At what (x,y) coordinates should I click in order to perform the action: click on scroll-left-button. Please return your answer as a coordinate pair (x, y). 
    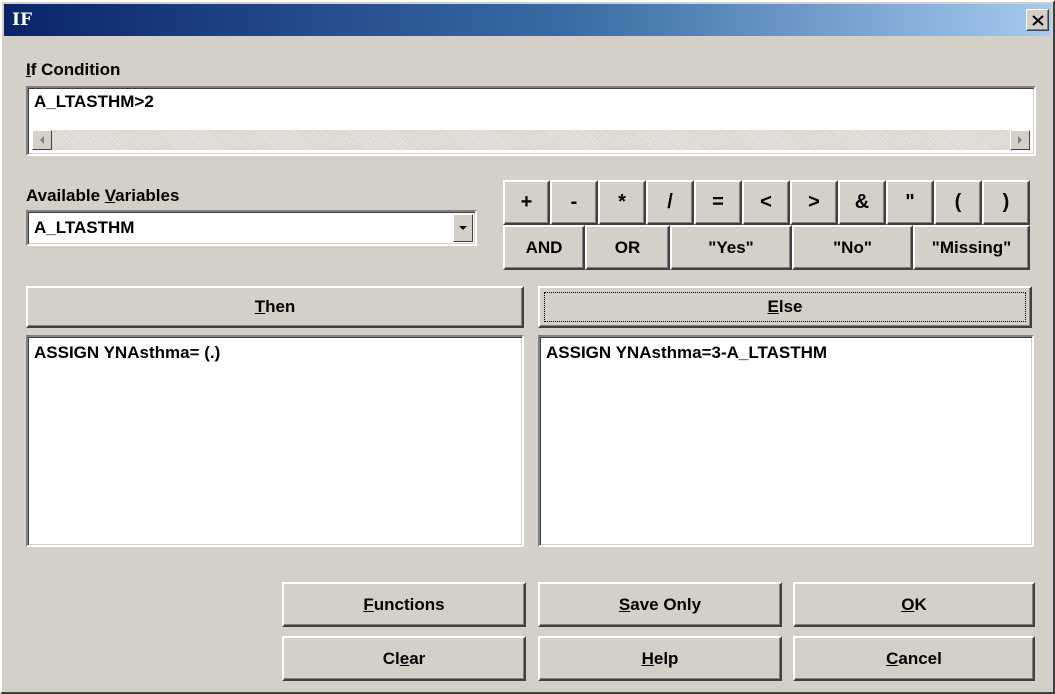
    Looking at the image, I should click on (42, 140).